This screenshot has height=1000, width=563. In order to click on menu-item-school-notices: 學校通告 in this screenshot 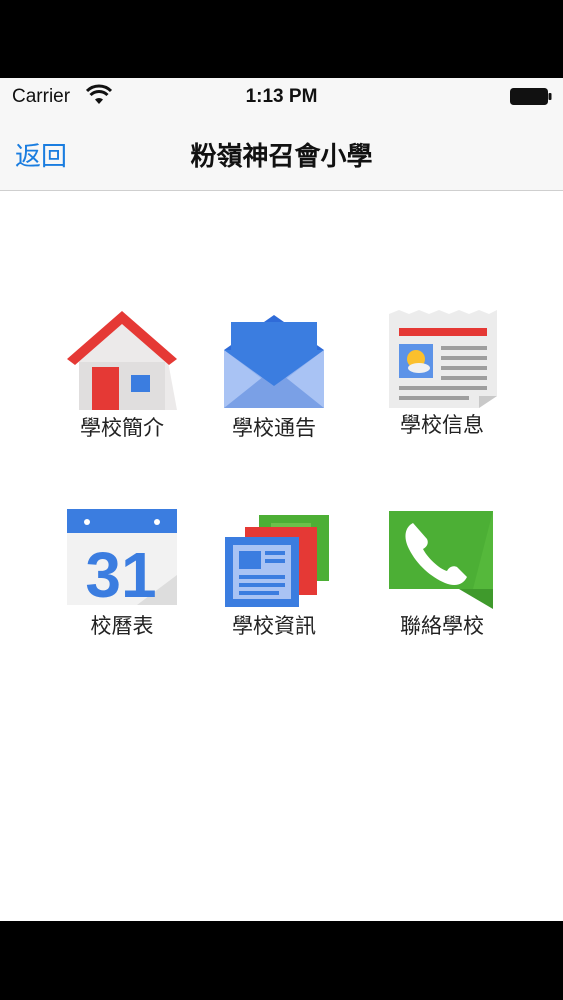, I will do `click(274, 380)`.